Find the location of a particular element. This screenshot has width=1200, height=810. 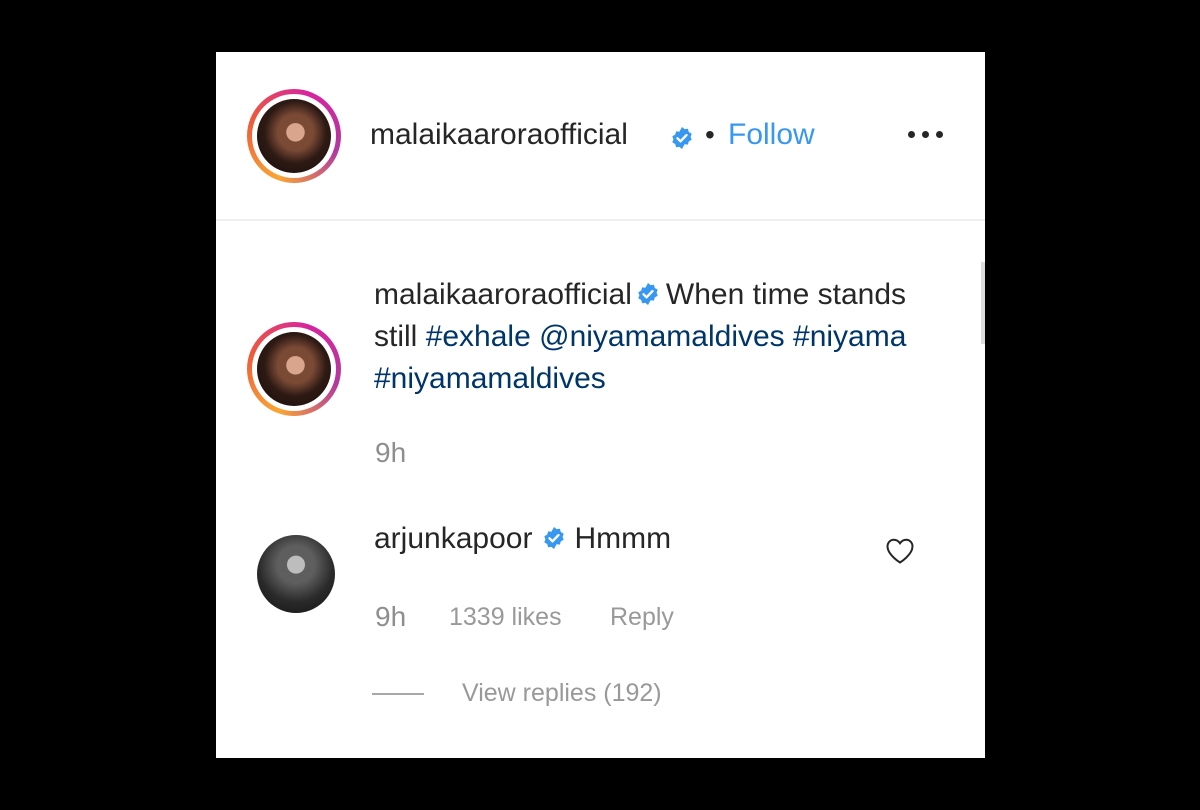

comment-timestamp: 9h is located at coordinates (390, 617).